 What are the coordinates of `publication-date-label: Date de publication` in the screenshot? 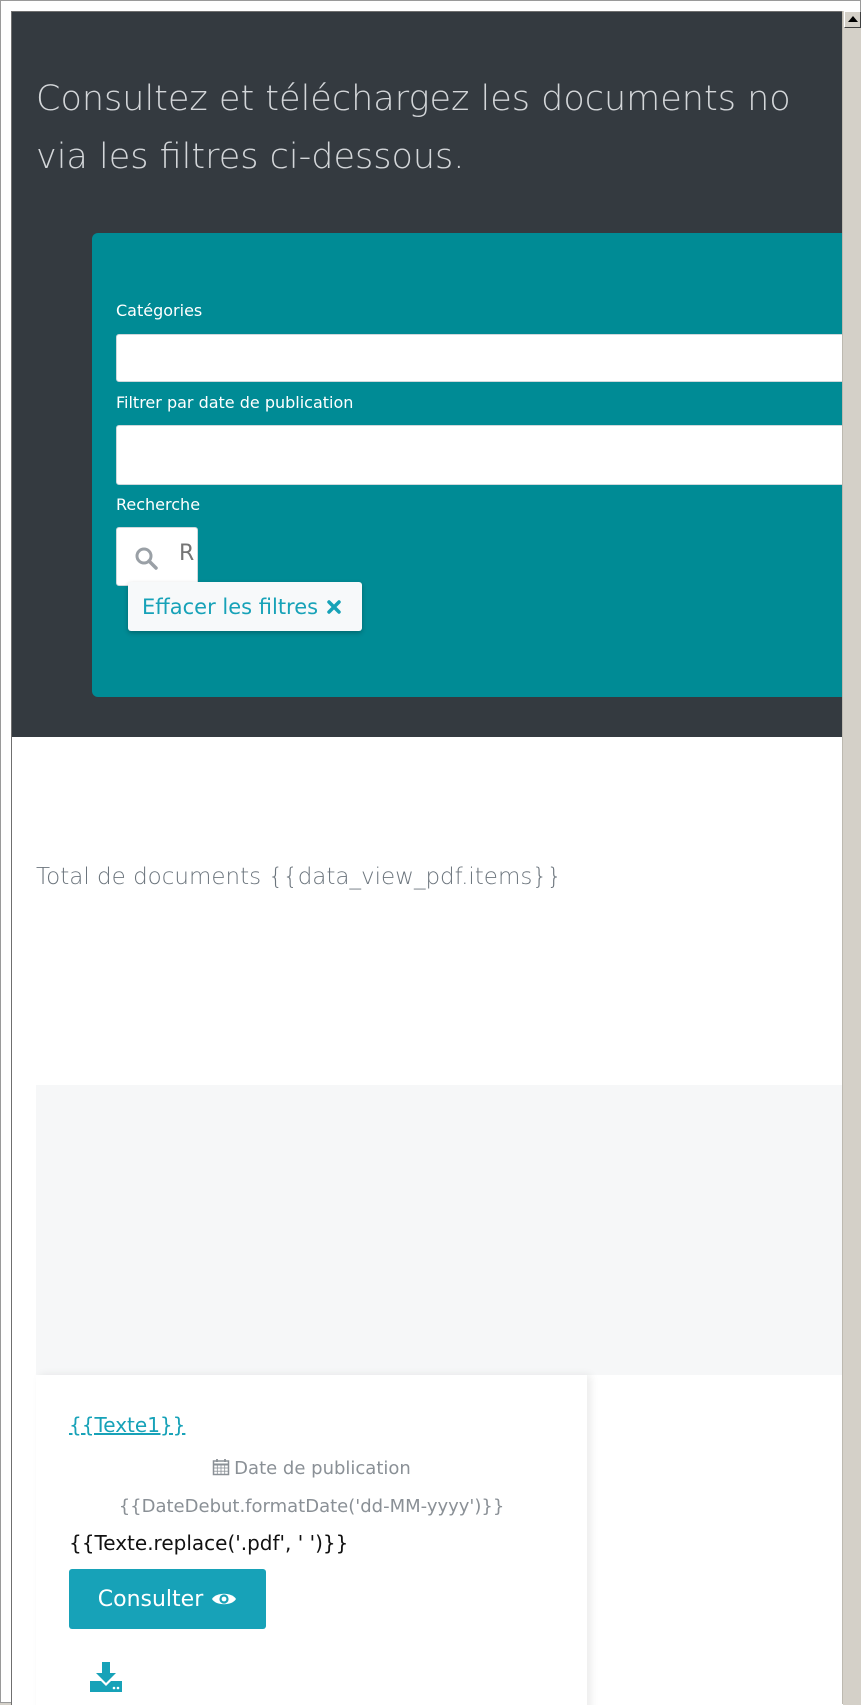 It's located at (311, 1468).